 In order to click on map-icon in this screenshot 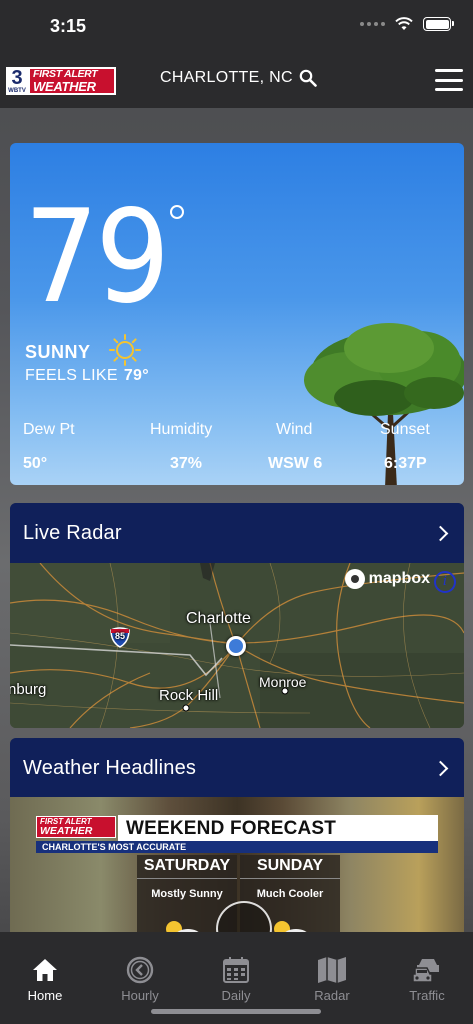, I will do `click(332, 970)`.